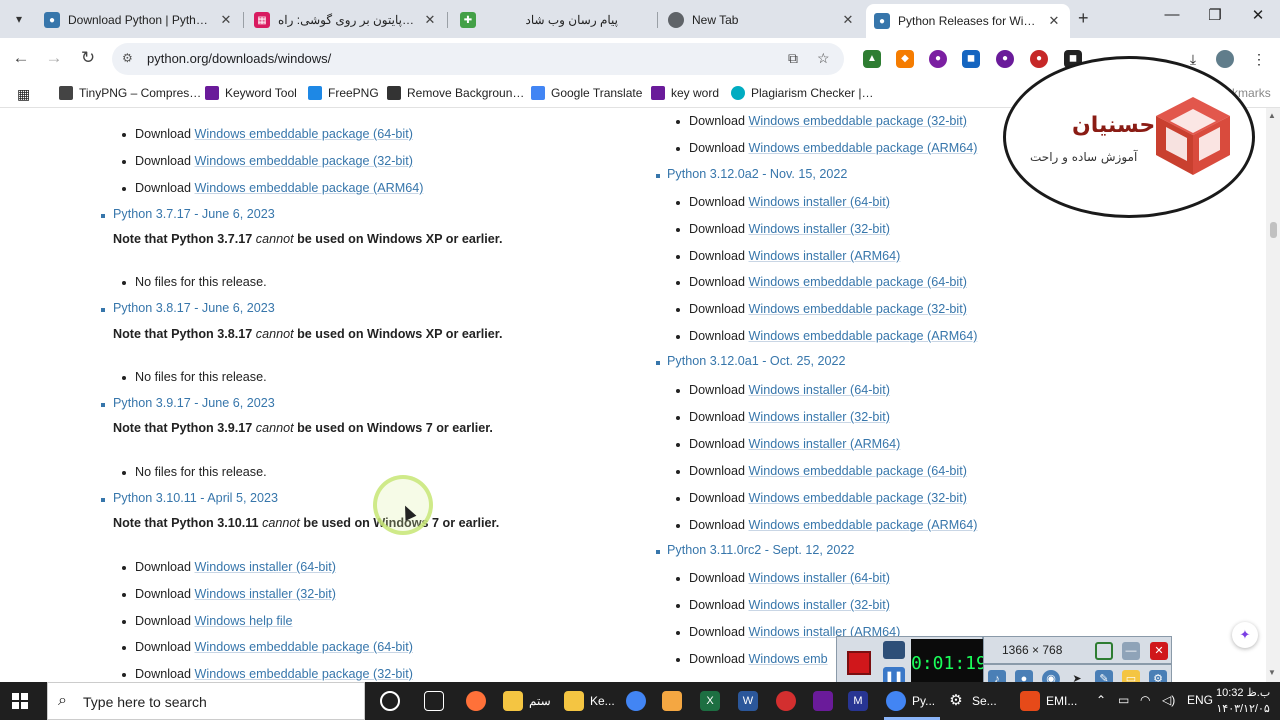 The width and height of the screenshot is (1280, 720). What do you see at coordinates (1225, 59) in the screenshot?
I see `avatar` at bounding box center [1225, 59].